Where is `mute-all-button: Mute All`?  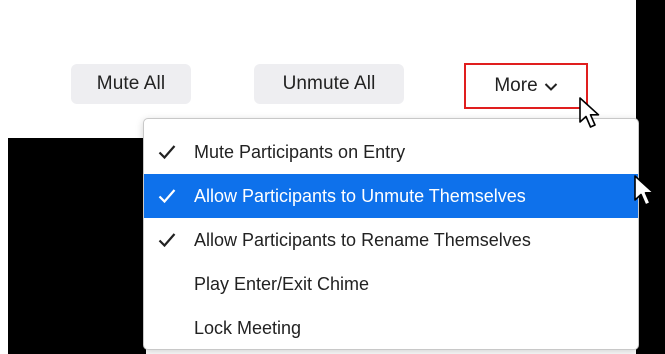 mute-all-button: Mute All is located at coordinates (131, 84).